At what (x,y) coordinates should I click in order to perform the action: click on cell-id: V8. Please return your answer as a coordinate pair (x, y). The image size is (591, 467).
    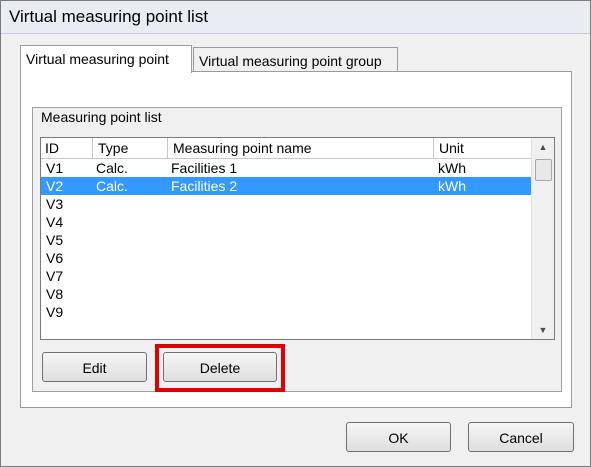
    Looking at the image, I should click on (55, 294).